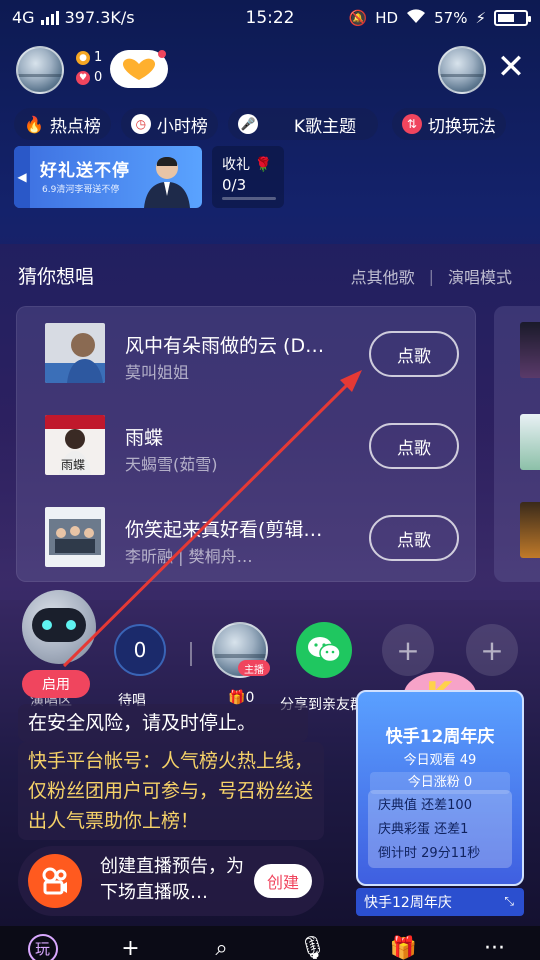 The height and width of the screenshot is (960, 540). I want to click on heart-icon: ♥, so click(83, 77).